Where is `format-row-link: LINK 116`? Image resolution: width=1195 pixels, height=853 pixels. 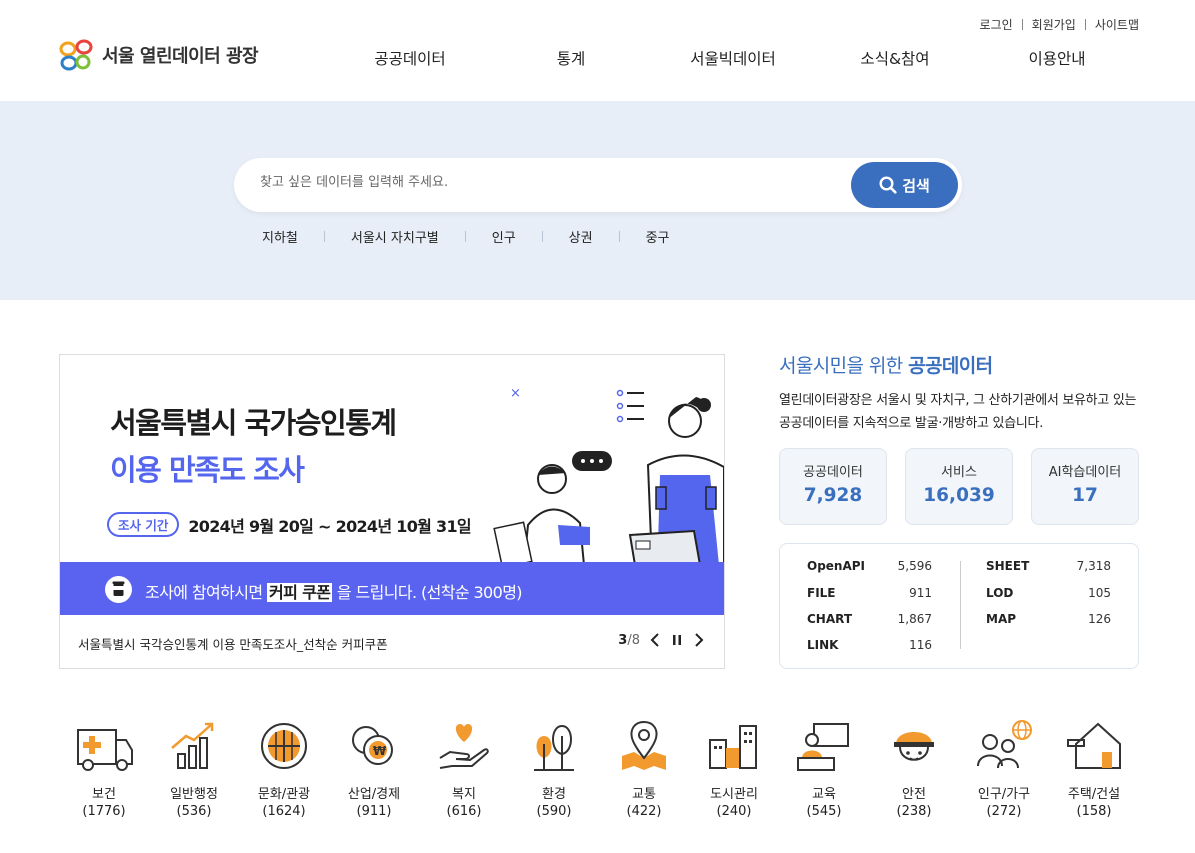
format-row-link: LINK 116 is located at coordinates (869, 645).